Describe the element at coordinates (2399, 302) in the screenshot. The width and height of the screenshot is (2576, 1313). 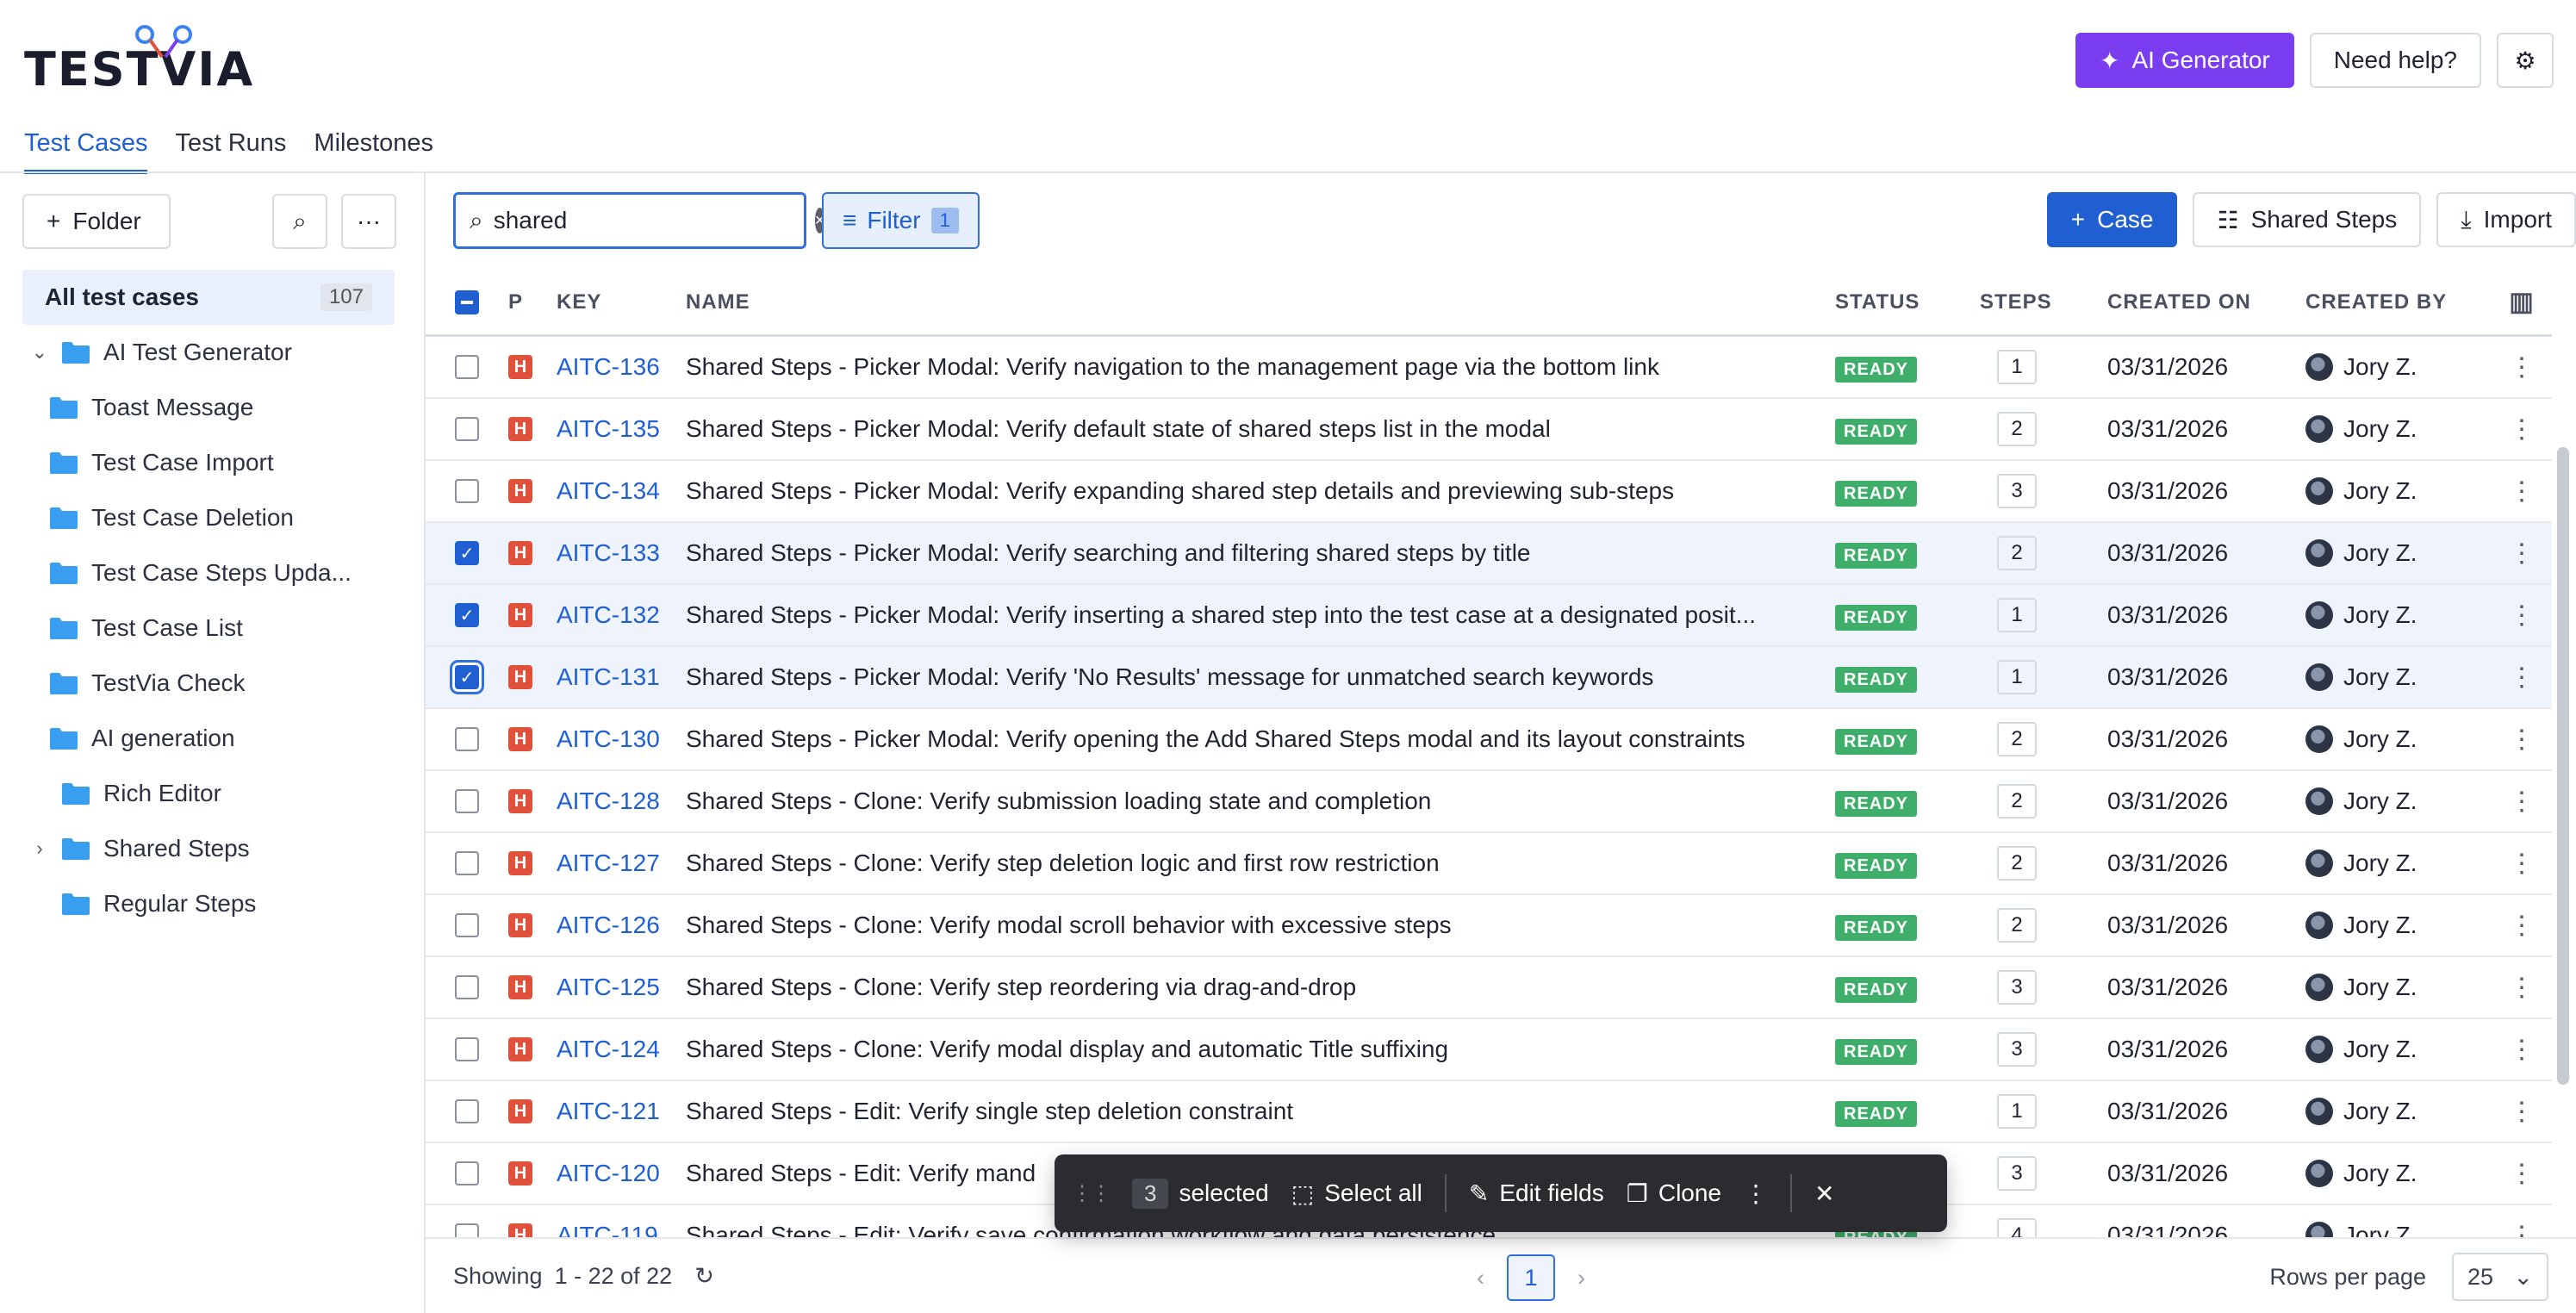
I see `header-created-by: CREATED BY` at that location.